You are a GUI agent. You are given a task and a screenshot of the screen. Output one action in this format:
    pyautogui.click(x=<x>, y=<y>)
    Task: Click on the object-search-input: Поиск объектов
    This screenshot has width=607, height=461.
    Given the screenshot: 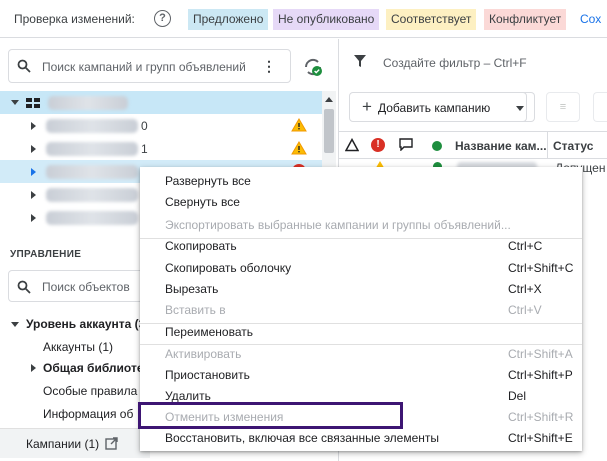 What is the action you would take?
    pyautogui.click(x=78, y=286)
    